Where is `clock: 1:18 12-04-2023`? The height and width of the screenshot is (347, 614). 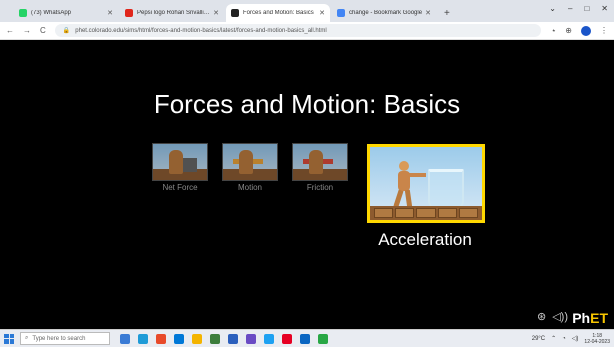 clock: 1:18 12-04-2023 is located at coordinates (597, 339).